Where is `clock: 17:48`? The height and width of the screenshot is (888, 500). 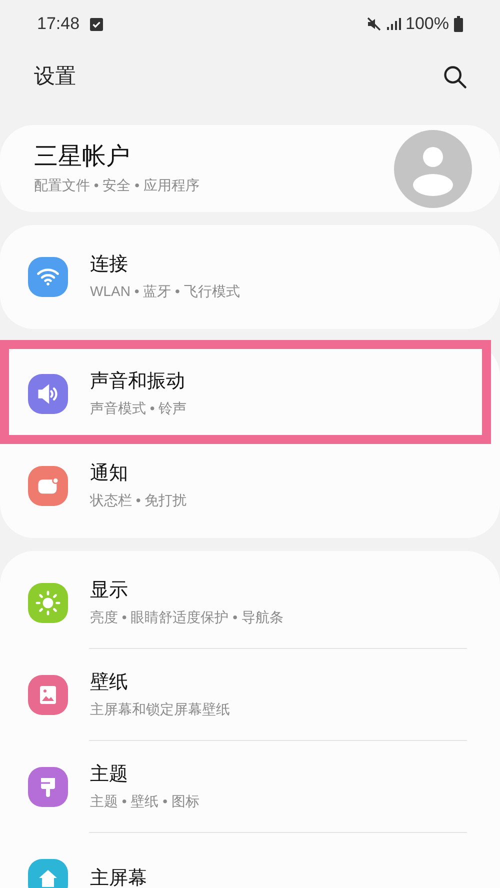 clock: 17:48 is located at coordinates (58, 24).